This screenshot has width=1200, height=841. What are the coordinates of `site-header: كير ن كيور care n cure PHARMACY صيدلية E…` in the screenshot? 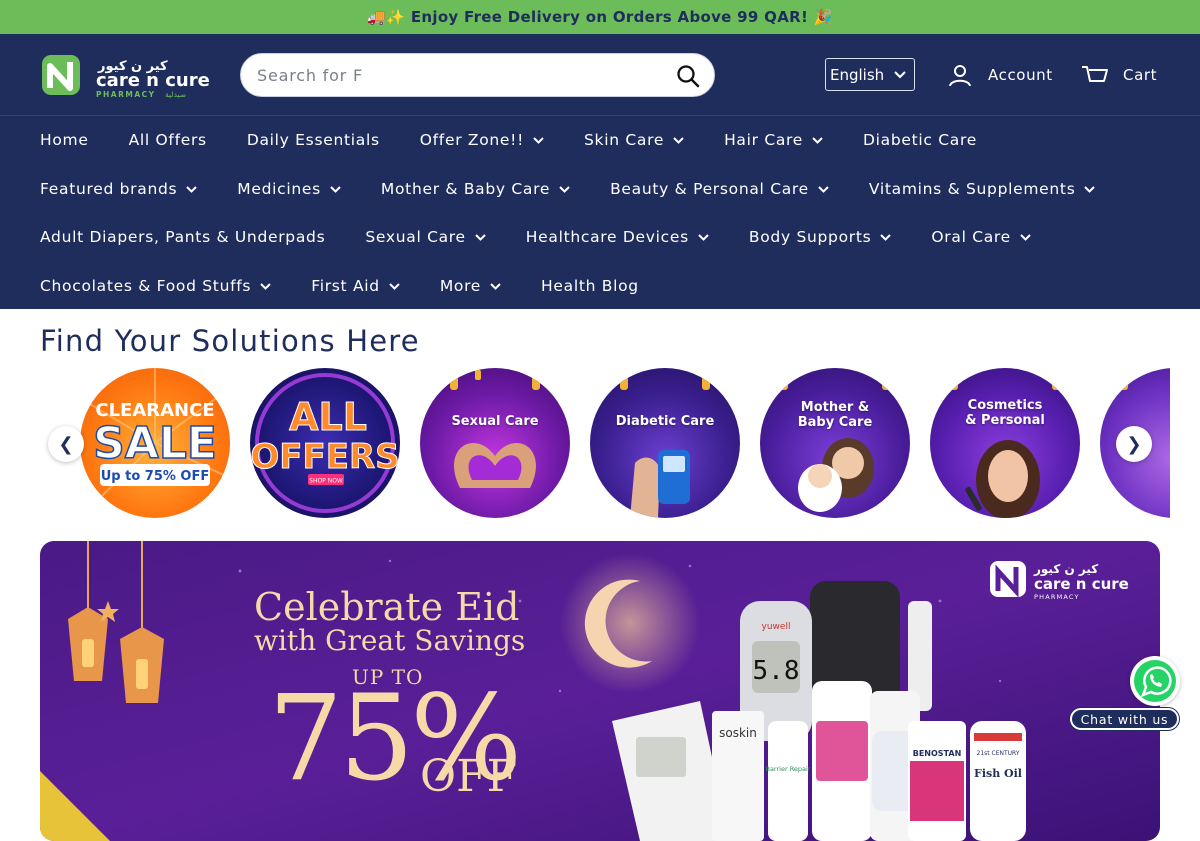 It's located at (600, 74).